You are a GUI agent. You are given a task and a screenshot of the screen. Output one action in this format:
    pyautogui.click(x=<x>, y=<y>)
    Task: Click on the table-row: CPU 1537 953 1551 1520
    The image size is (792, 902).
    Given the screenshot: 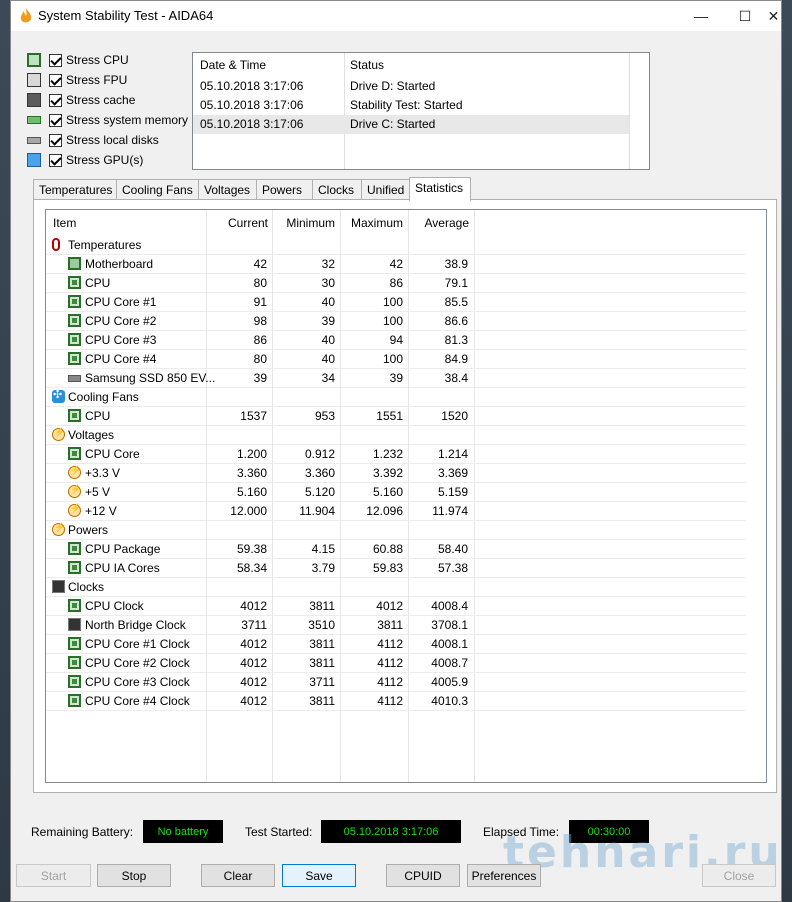 What is the action you would take?
    pyautogui.click(x=396, y=416)
    